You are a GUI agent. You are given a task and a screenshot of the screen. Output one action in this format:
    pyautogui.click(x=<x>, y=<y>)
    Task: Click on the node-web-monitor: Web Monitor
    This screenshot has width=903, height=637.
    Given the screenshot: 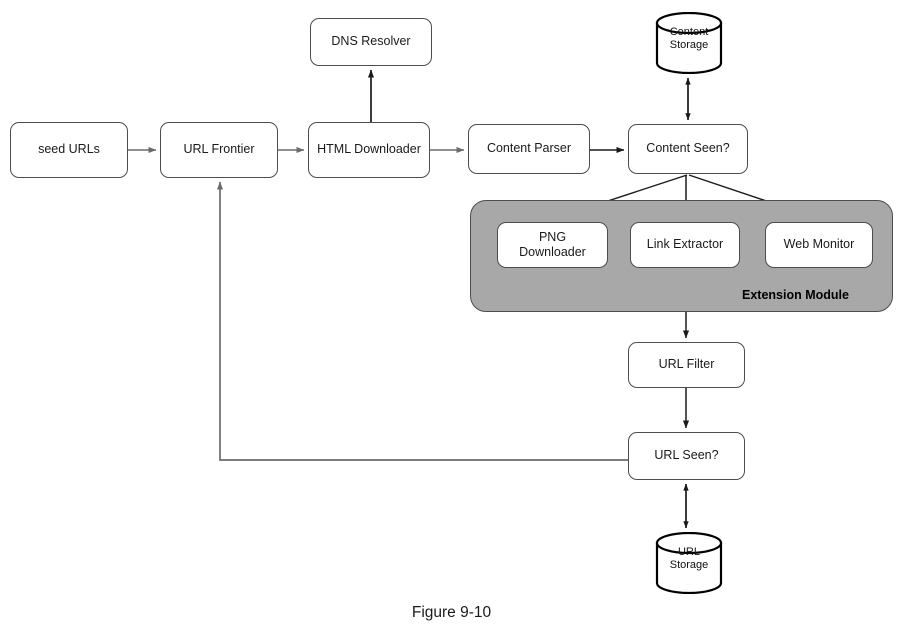 What is the action you would take?
    pyautogui.click(x=819, y=245)
    